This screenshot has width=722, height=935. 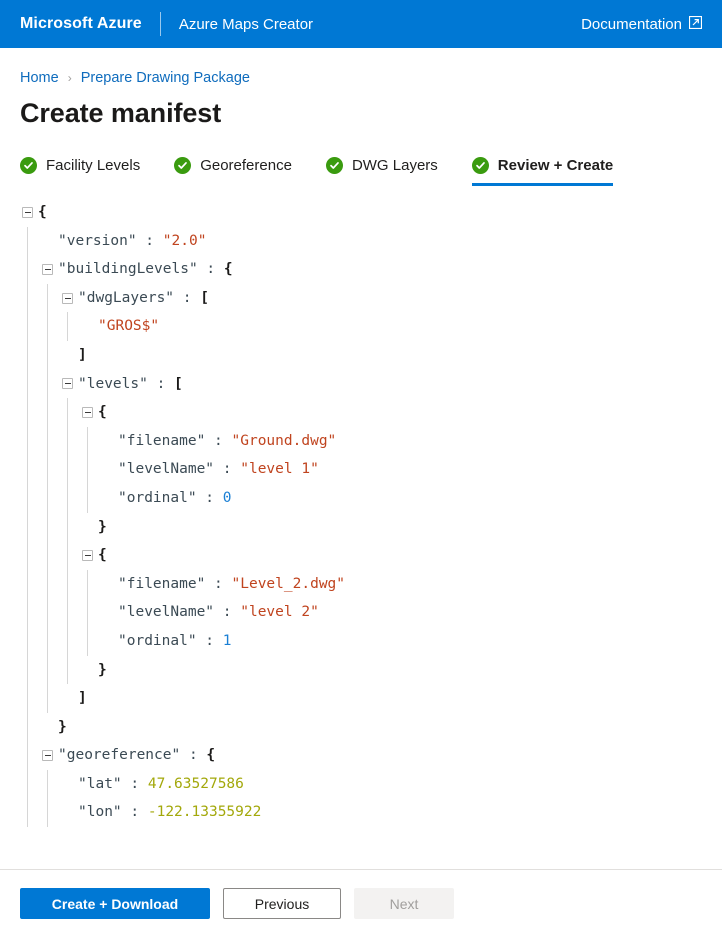 I want to click on json-key: "version", so click(x=97, y=240).